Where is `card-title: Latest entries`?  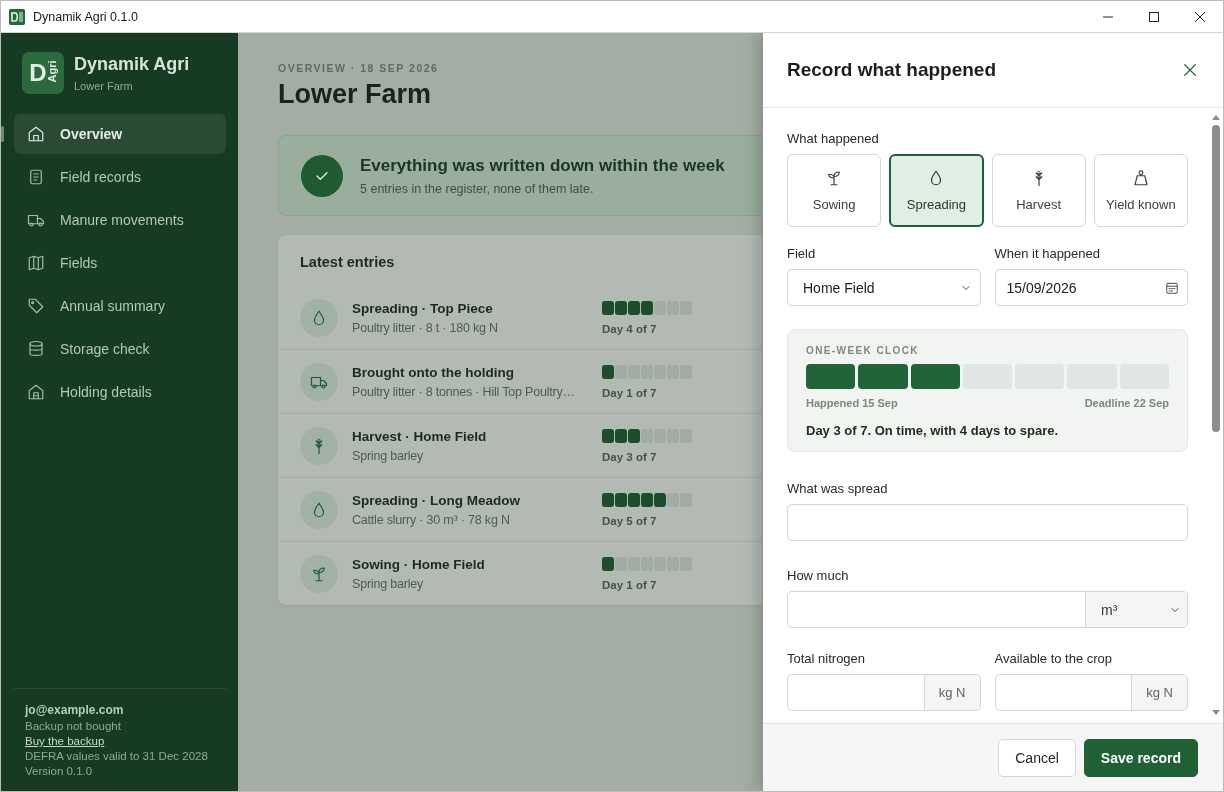 card-title: Latest entries is located at coordinates (347, 262).